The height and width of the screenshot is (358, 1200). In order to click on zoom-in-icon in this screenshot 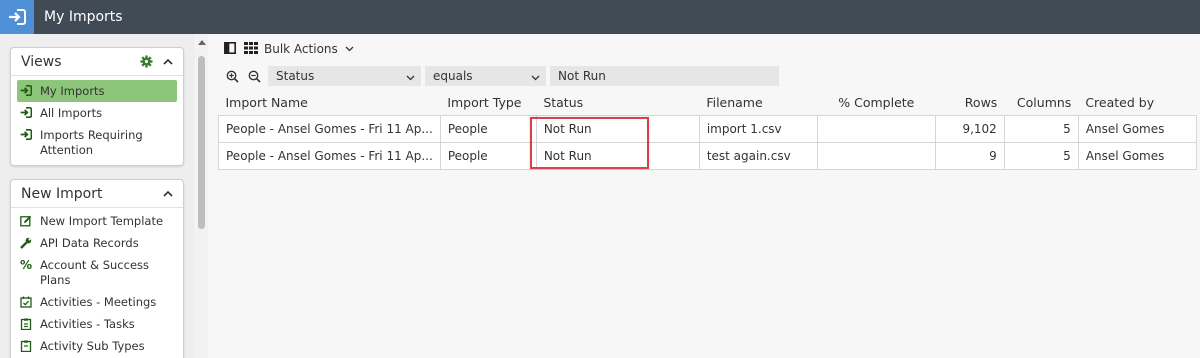, I will do `click(232, 76)`.